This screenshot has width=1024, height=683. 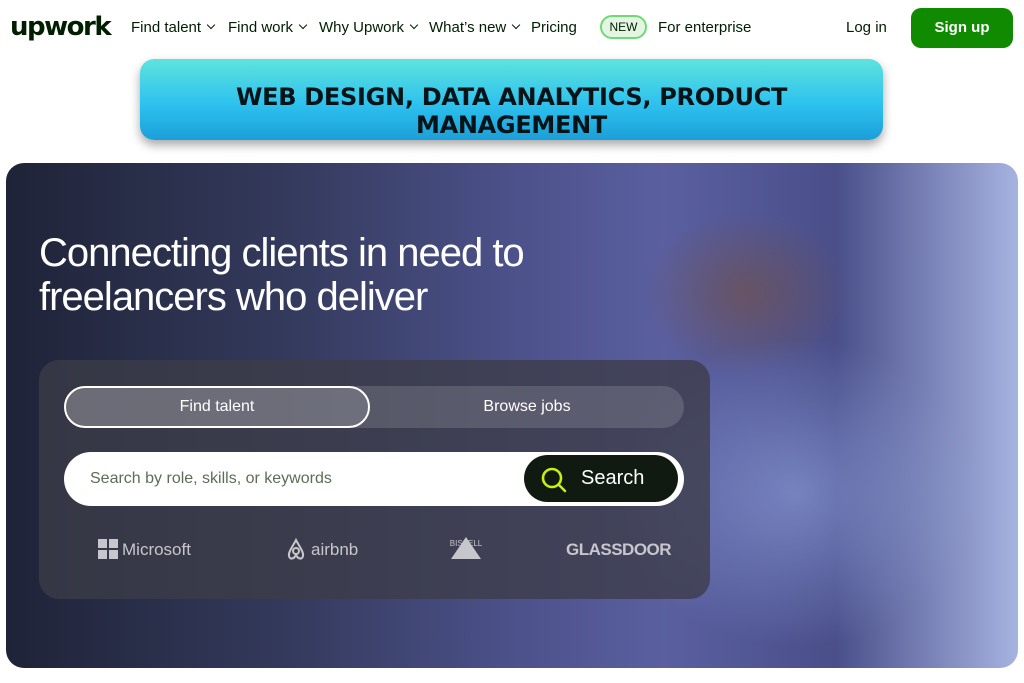 What do you see at coordinates (300, 479) in the screenshot?
I see `search-input` at bounding box center [300, 479].